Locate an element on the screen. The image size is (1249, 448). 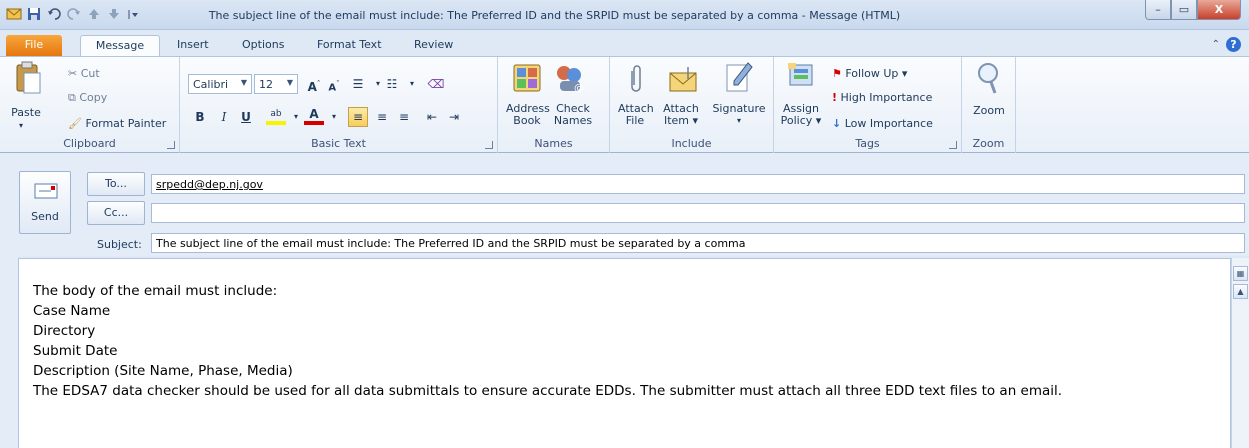
paste-button is located at coordinates (28, 78).